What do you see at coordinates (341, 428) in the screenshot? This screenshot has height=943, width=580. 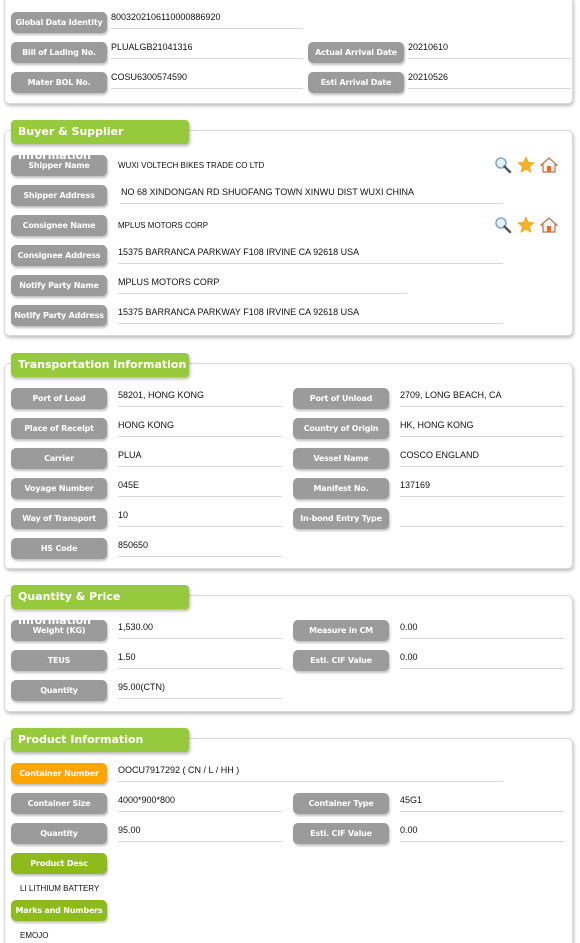 I see `country-of-origin-label: Country of Origin` at bounding box center [341, 428].